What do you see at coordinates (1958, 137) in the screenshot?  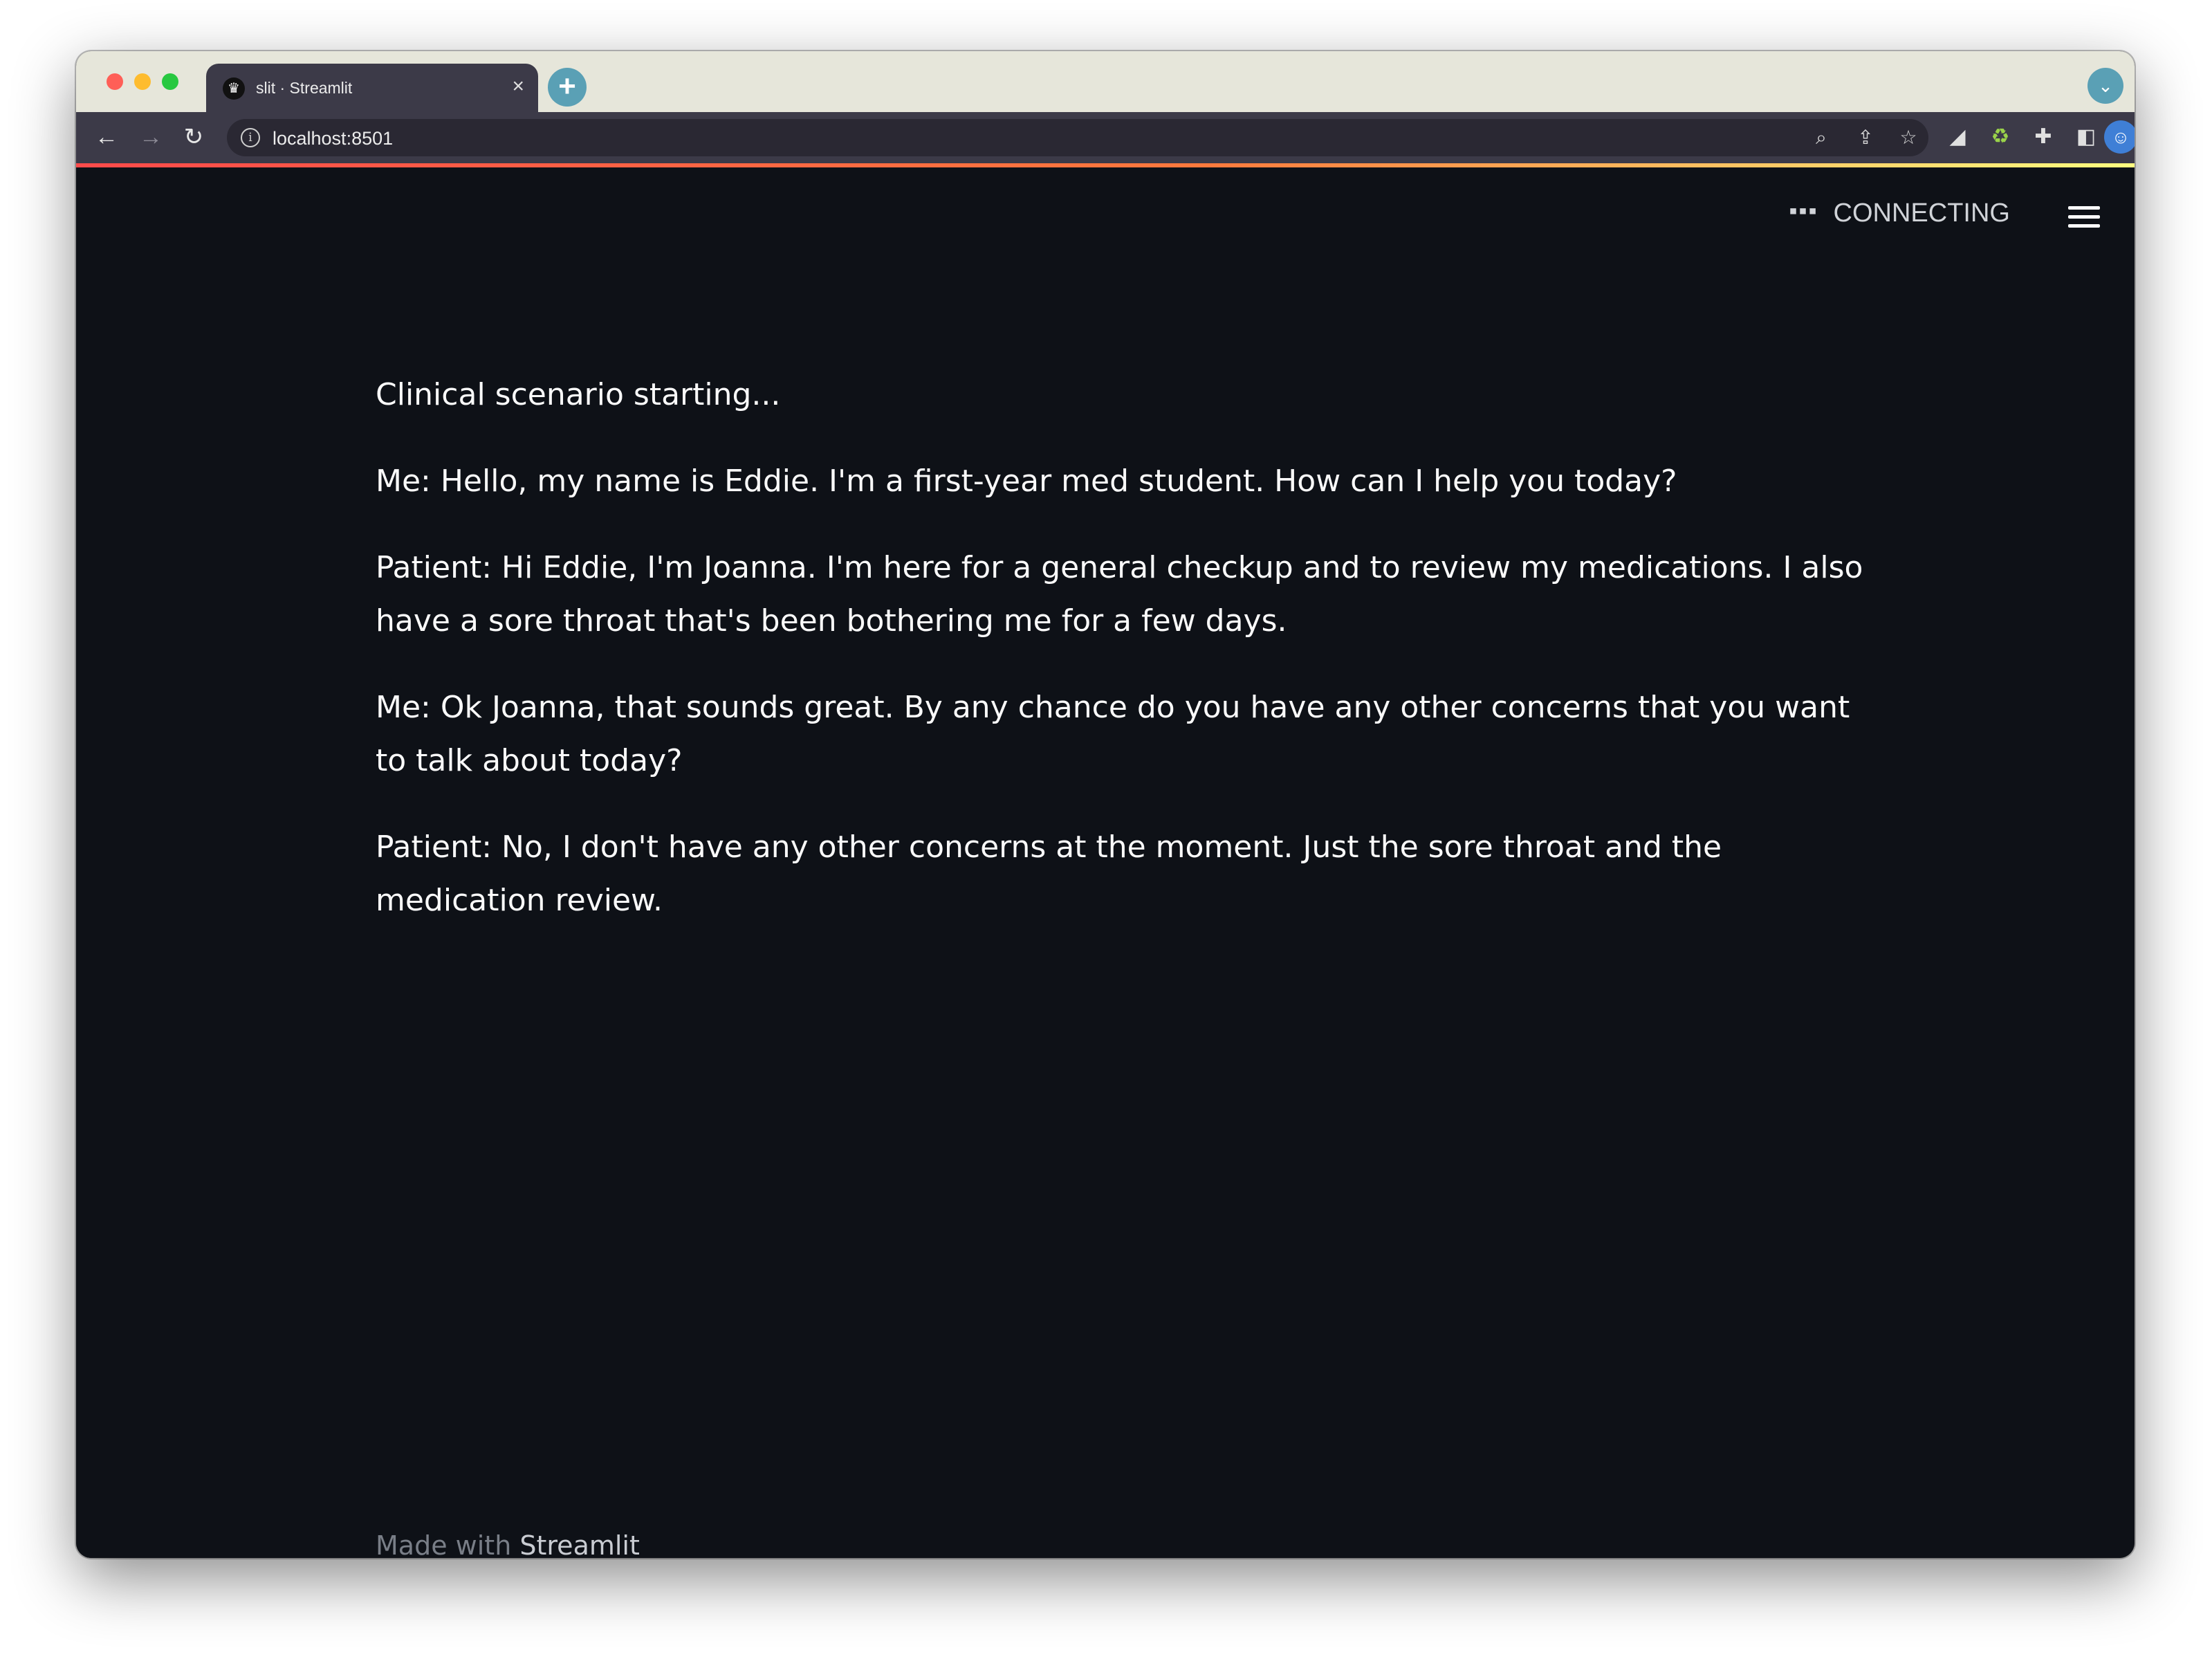 I see `extension-1-icon: ◢` at bounding box center [1958, 137].